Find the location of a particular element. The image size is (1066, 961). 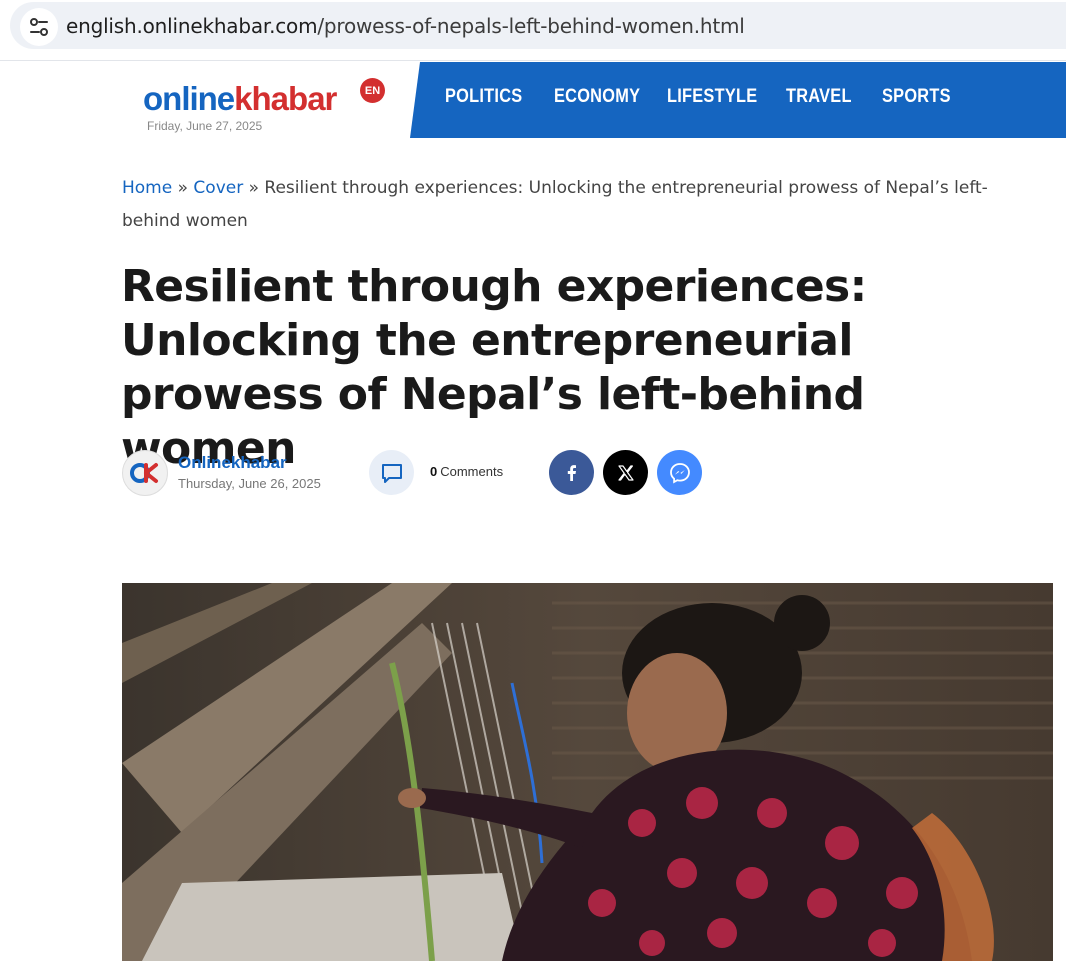

facebook-icon is located at coordinates (571, 472).